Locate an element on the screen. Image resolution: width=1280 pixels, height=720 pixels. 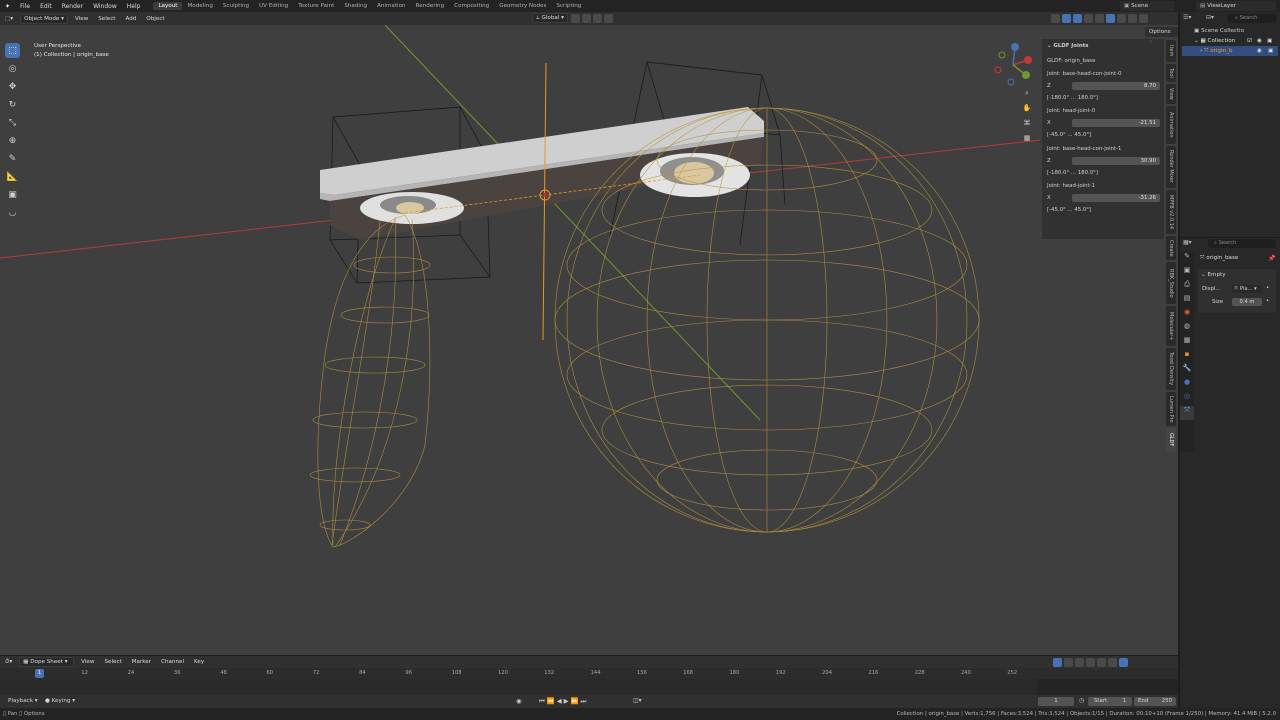
solid-shading-icon is located at coordinates (1110, 18).